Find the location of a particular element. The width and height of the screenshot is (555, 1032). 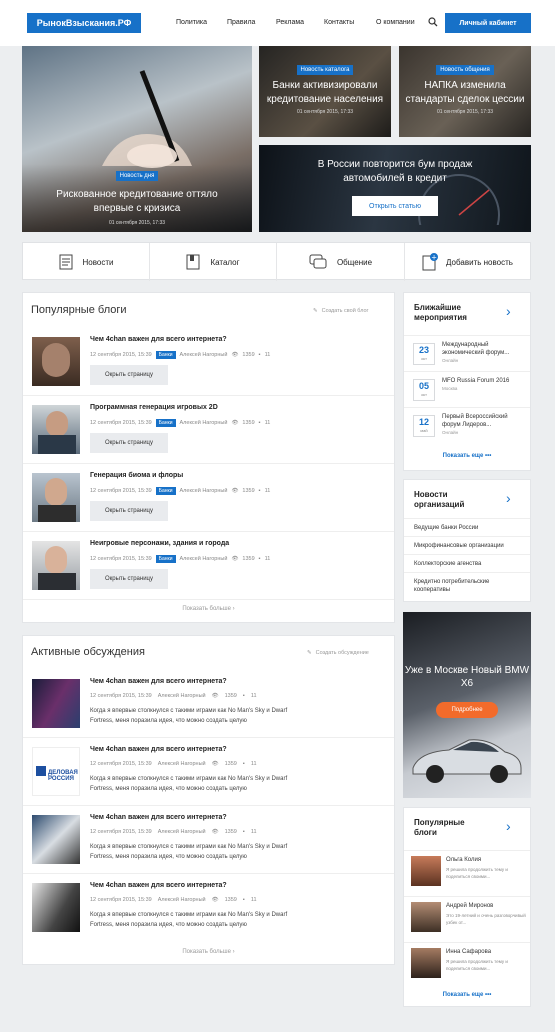

events-show-more: Показать еще ••• is located at coordinates (467, 456).